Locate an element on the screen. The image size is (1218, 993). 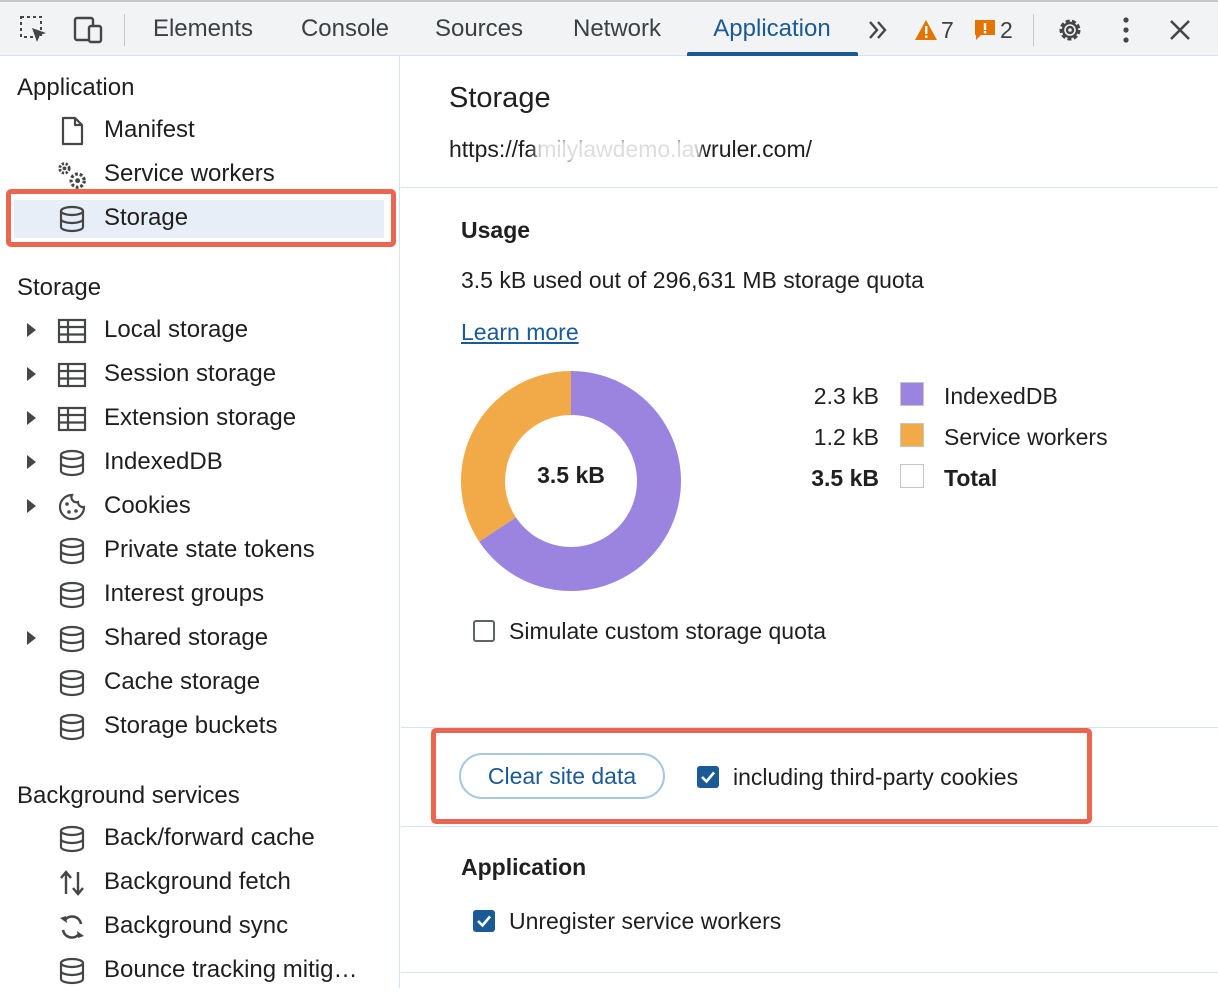
more-tabs-icon is located at coordinates (878, 30).